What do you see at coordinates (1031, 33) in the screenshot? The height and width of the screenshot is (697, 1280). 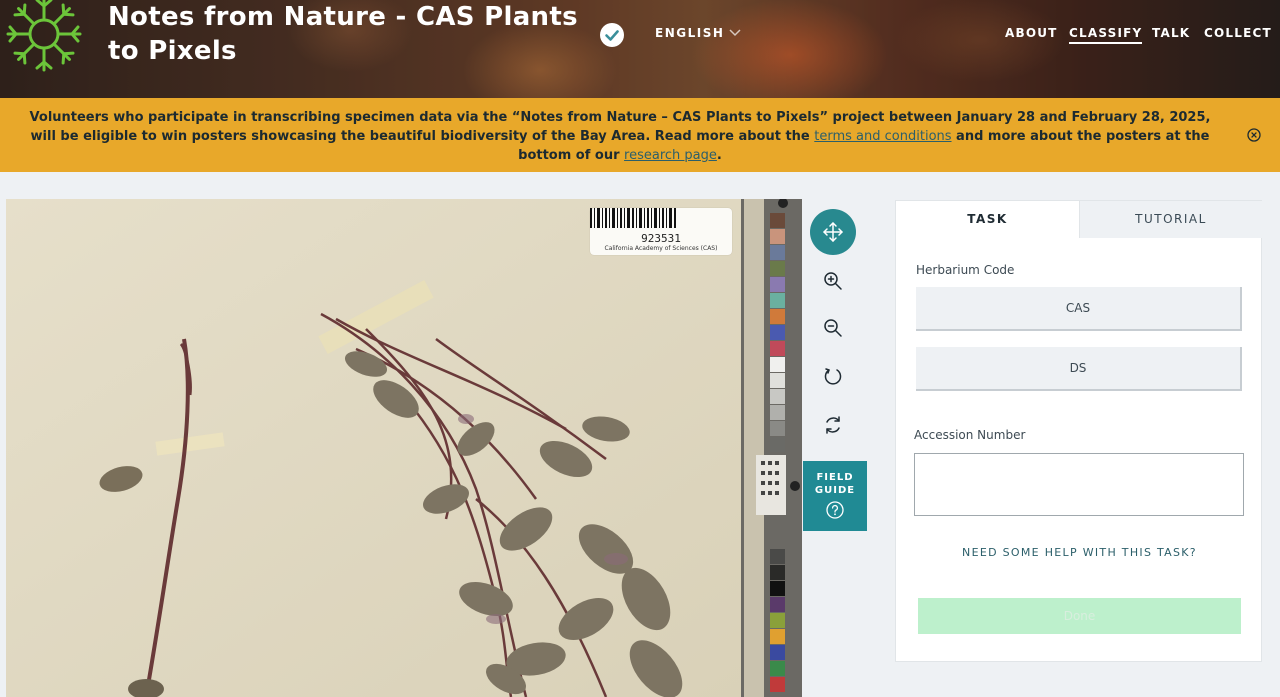 I see `nav-about: ABOUT` at bounding box center [1031, 33].